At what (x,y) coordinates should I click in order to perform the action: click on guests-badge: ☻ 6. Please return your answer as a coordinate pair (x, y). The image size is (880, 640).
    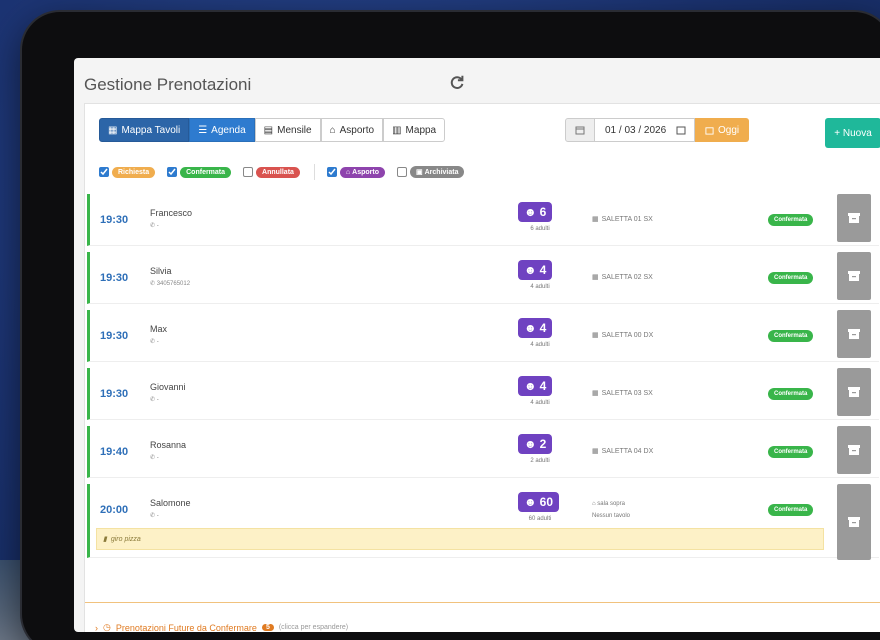
    Looking at the image, I should click on (535, 212).